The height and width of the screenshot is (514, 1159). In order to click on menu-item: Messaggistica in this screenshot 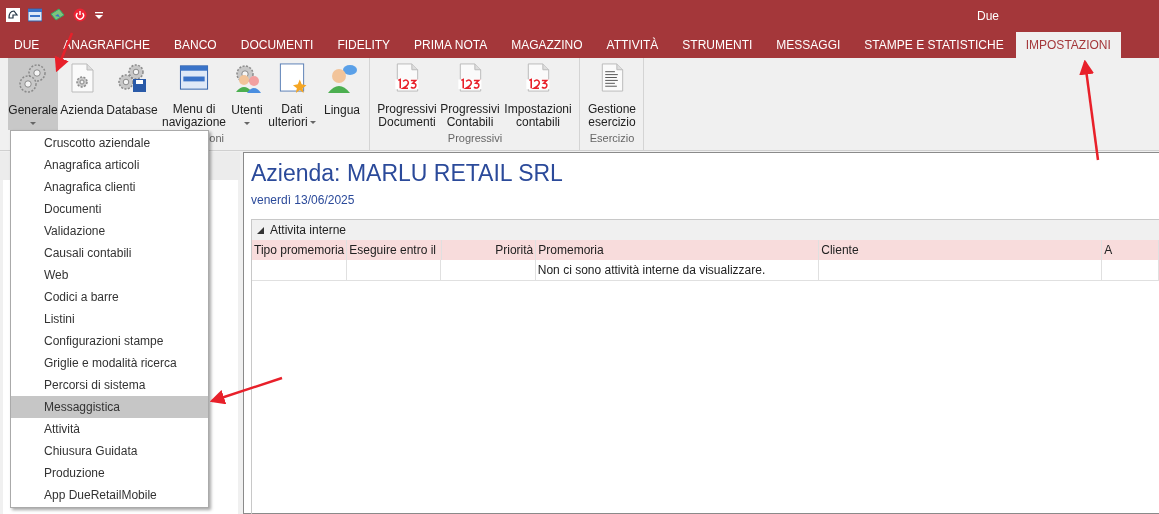, I will do `click(109, 407)`.